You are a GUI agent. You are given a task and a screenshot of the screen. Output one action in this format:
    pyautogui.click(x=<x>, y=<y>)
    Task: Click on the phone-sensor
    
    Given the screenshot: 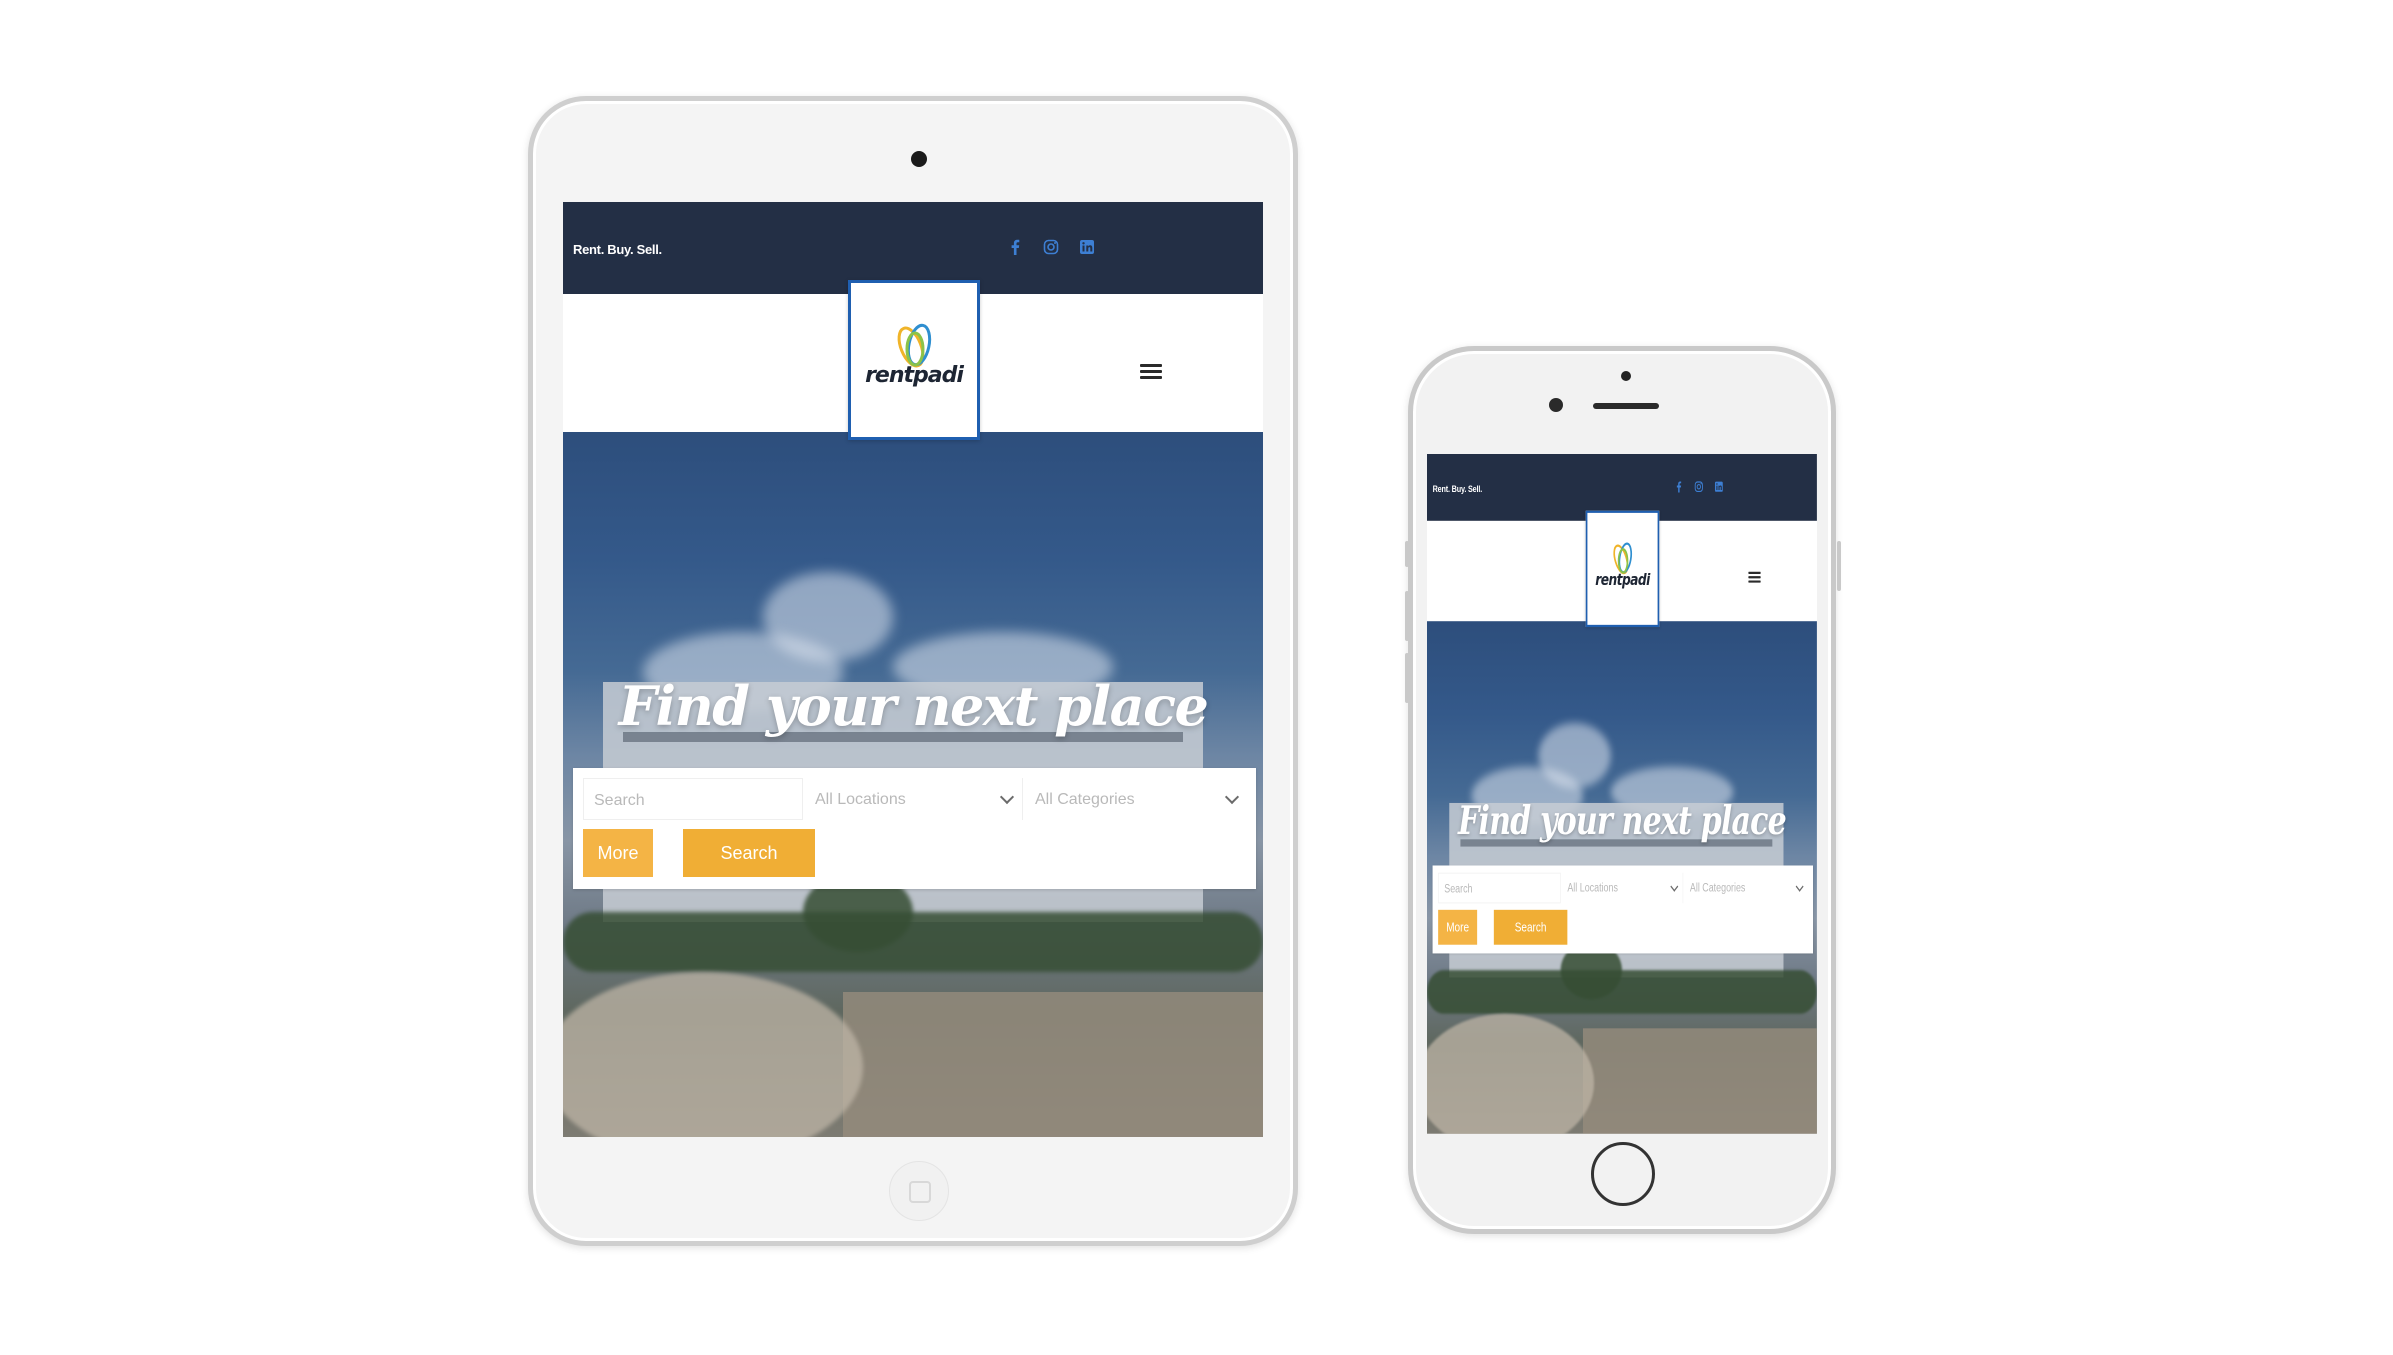 What is the action you would take?
    pyautogui.click(x=1626, y=376)
    